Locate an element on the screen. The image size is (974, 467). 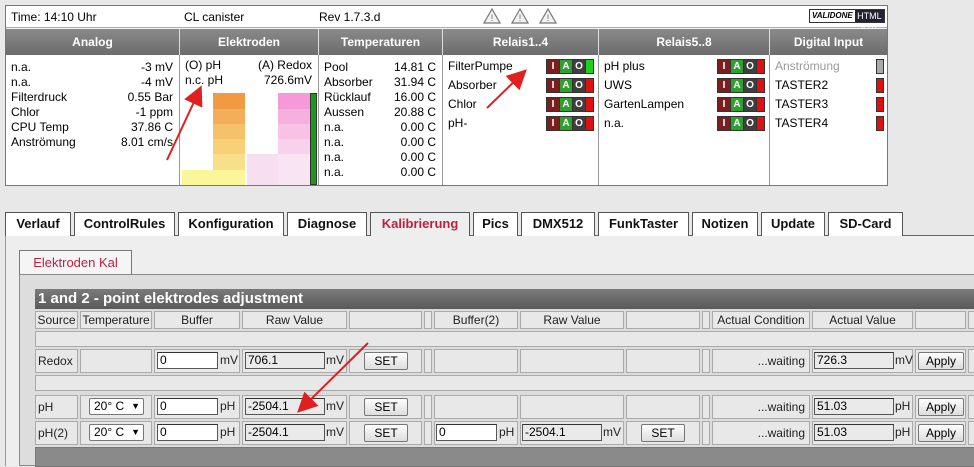
tab-kalibrierung: Kalibrierung is located at coordinates (420, 224).